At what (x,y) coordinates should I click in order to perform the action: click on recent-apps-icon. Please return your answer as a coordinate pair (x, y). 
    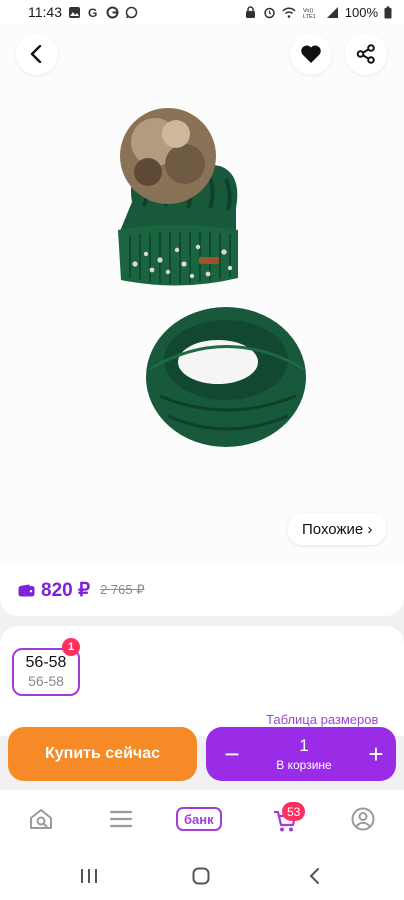
    Looking at the image, I should click on (89, 876).